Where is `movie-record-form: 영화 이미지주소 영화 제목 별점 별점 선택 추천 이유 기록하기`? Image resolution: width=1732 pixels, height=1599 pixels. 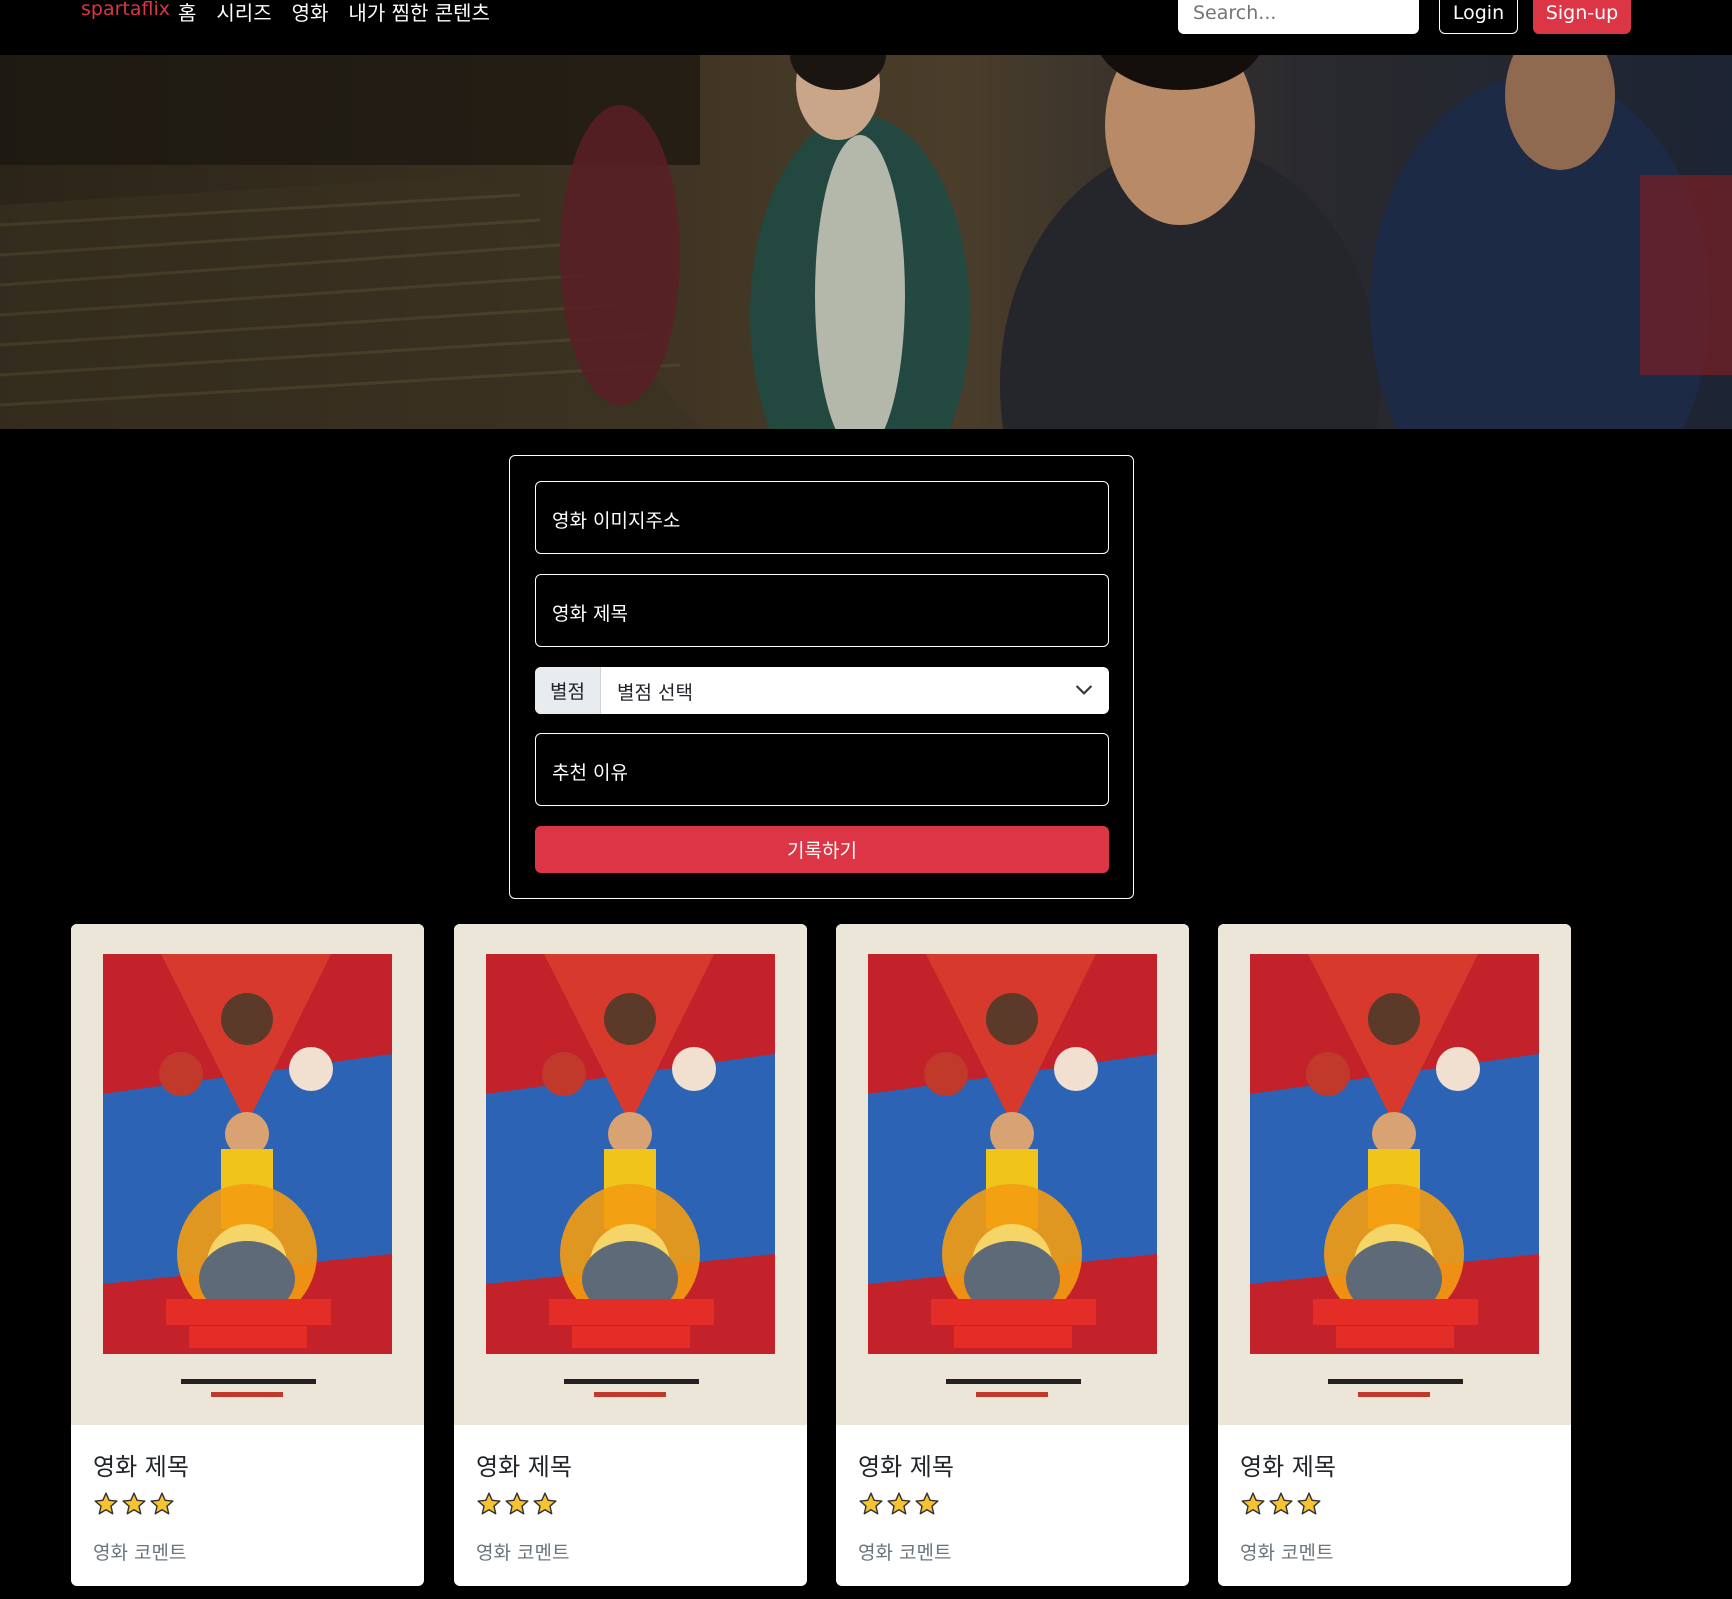
movie-record-form: 영화 이미지주소 영화 제목 별점 별점 선택 추천 이유 기록하기 is located at coordinates (821, 677).